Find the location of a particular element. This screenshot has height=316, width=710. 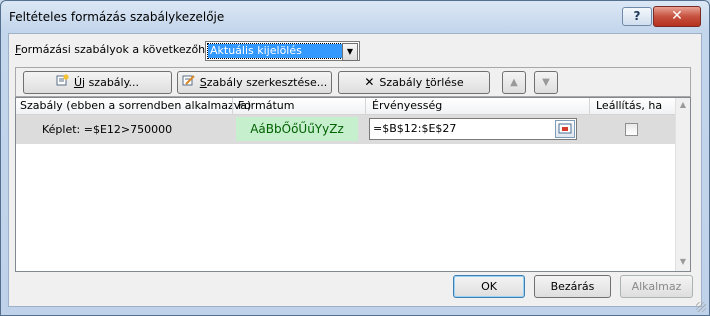

arrow-down-icon: ▼ is located at coordinates (546, 82).